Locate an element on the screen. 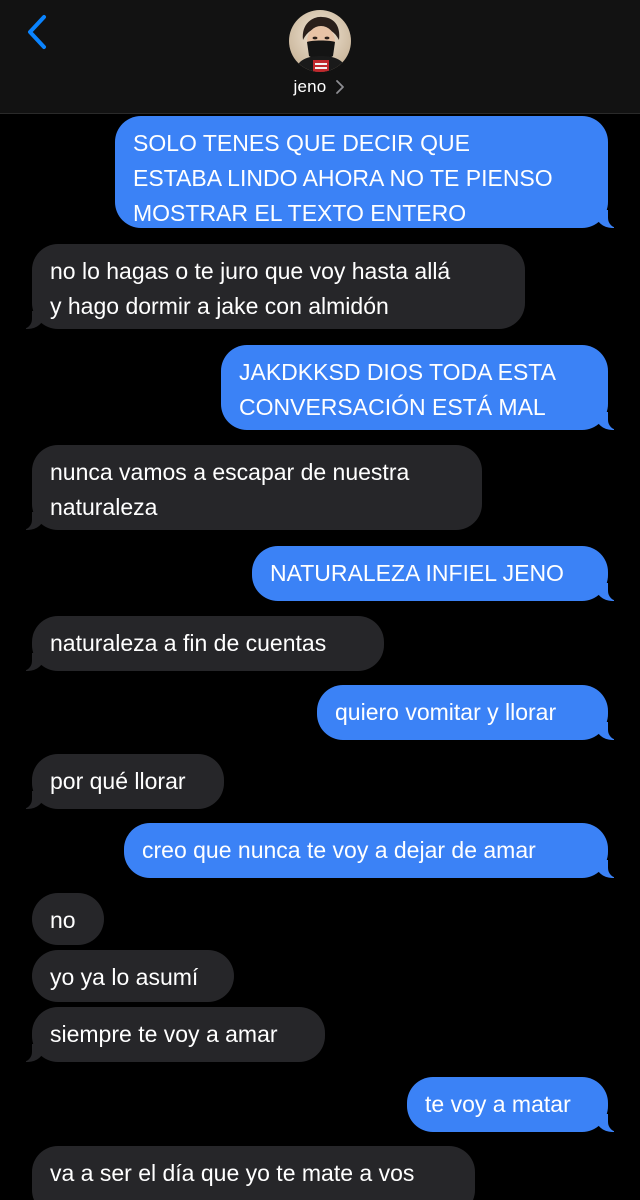 Image resolution: width=640 pixels, height=1200 pixels. chevron-left-icon is located at coordinates (37, 32).